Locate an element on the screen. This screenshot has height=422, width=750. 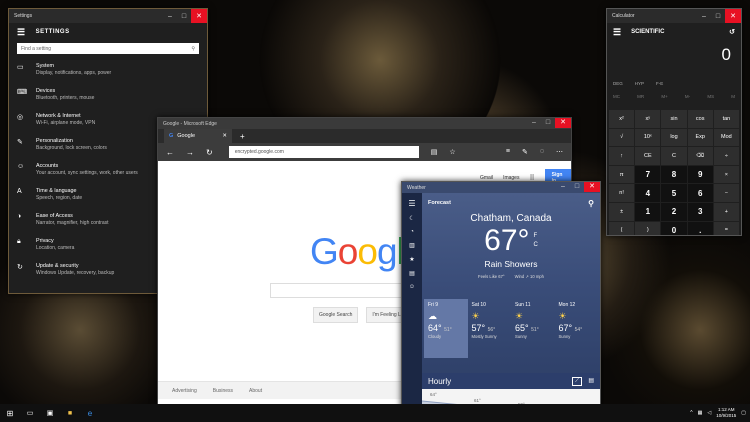
forward-icon: → is located at coordinates (190, 152).